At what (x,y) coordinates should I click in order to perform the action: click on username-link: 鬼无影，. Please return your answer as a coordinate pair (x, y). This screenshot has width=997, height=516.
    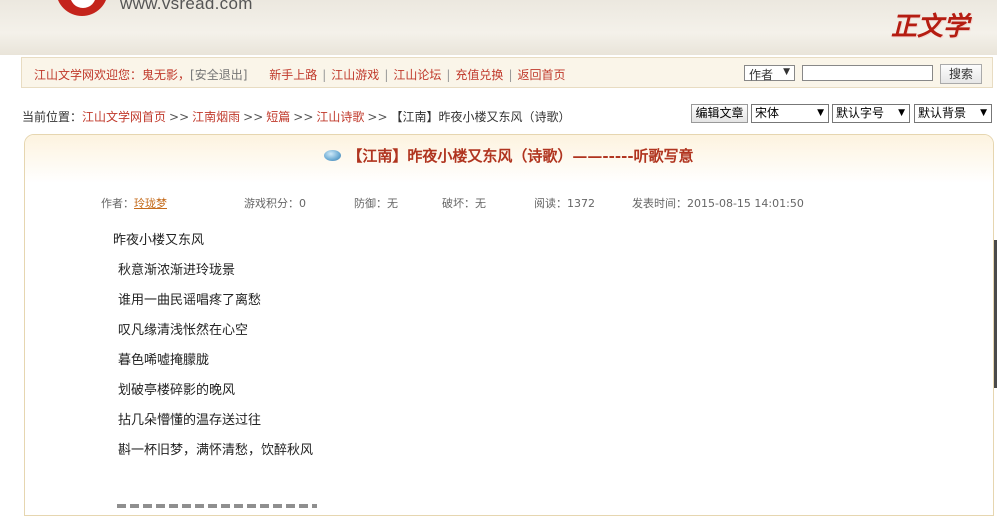
    Looking at the image, I should click on (166, 75).